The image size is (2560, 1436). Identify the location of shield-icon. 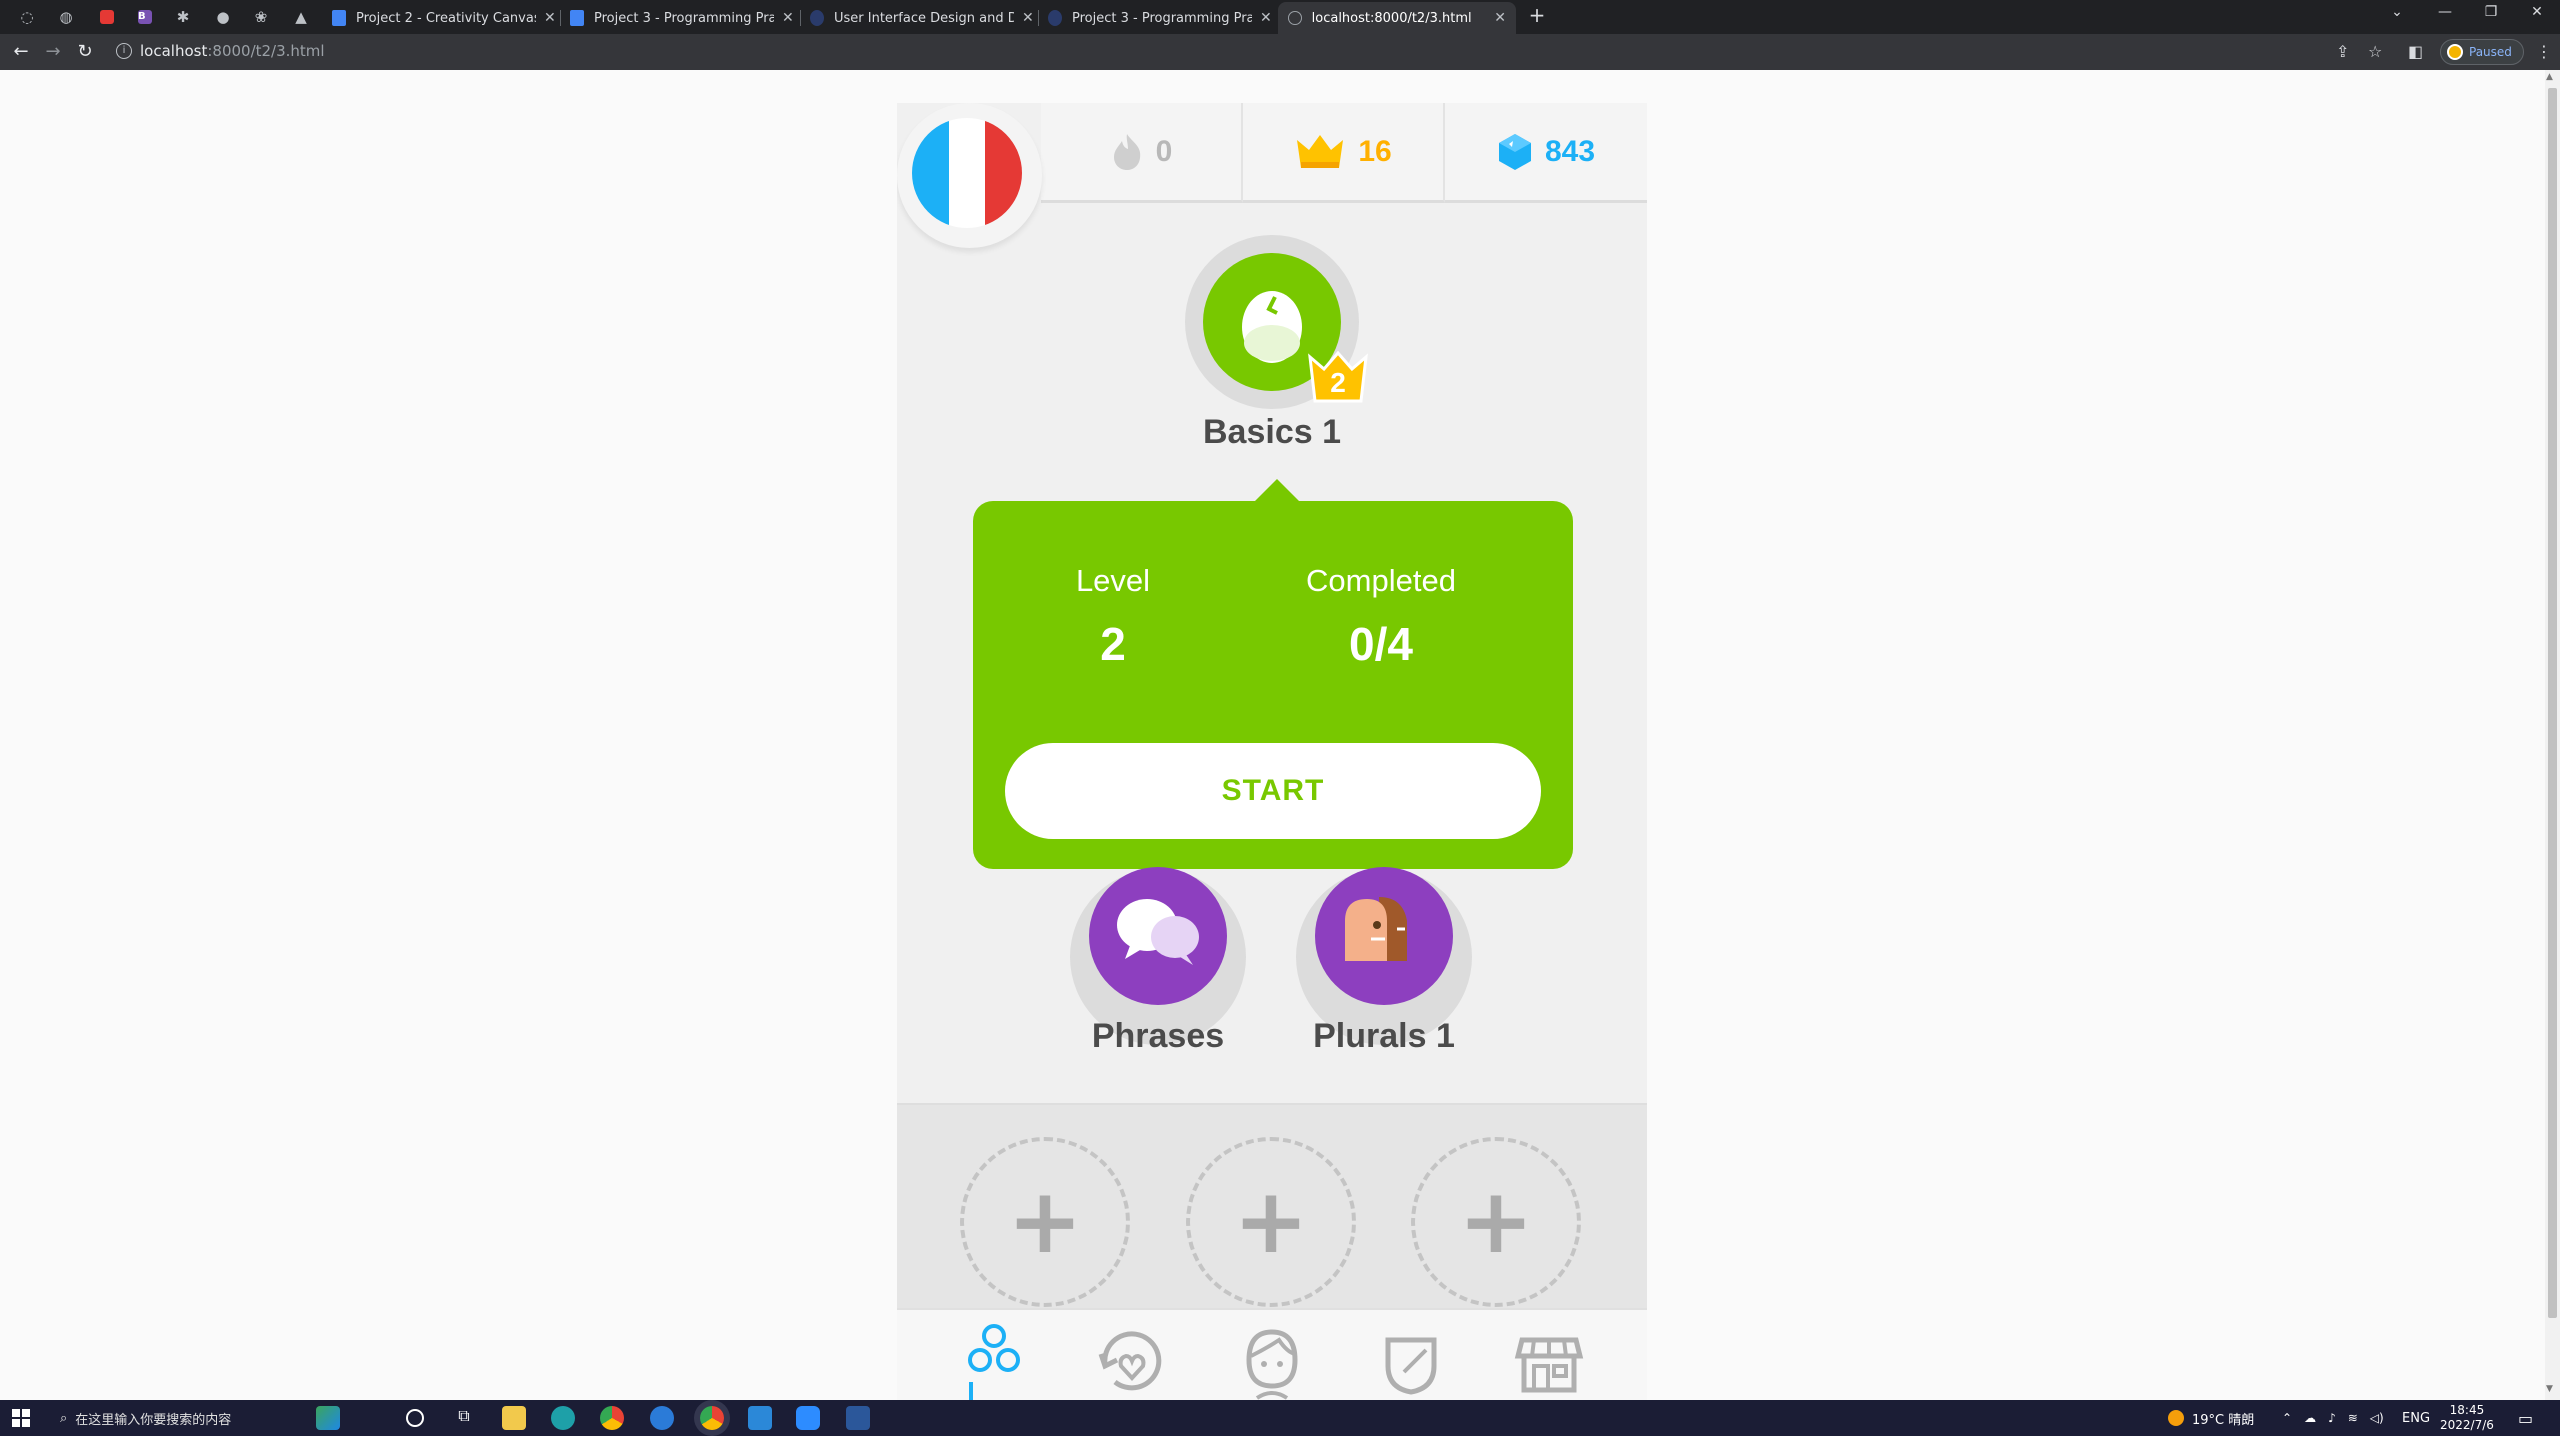
(1411, 1366).